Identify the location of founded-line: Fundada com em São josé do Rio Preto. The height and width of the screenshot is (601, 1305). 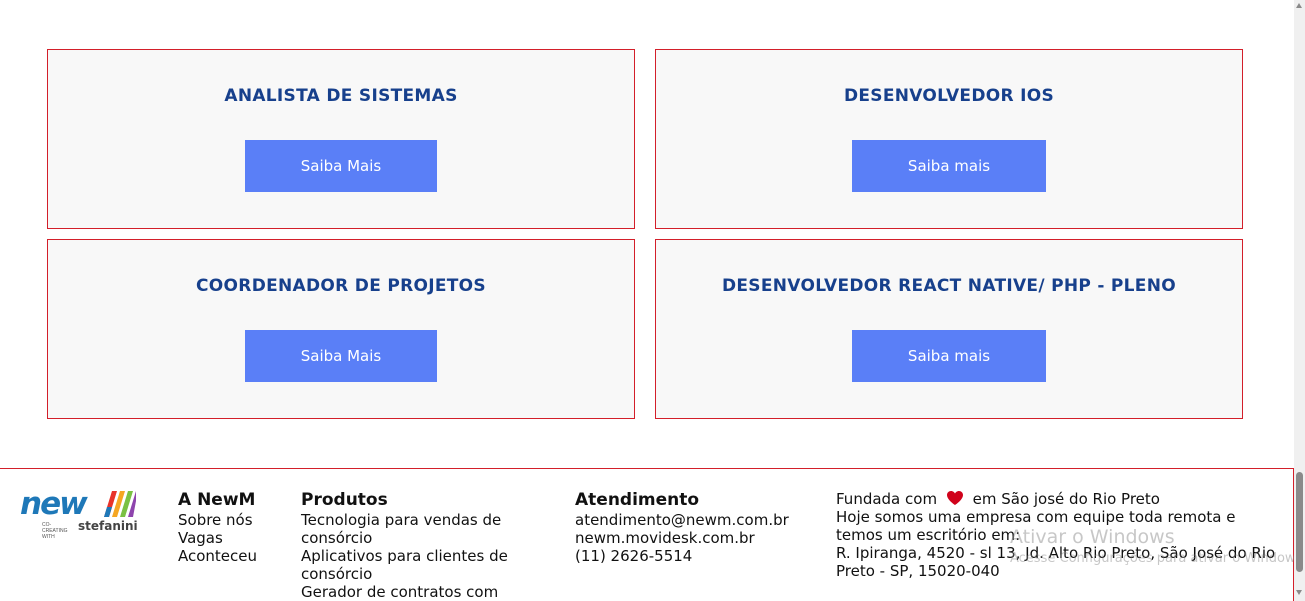
(1056, 499).